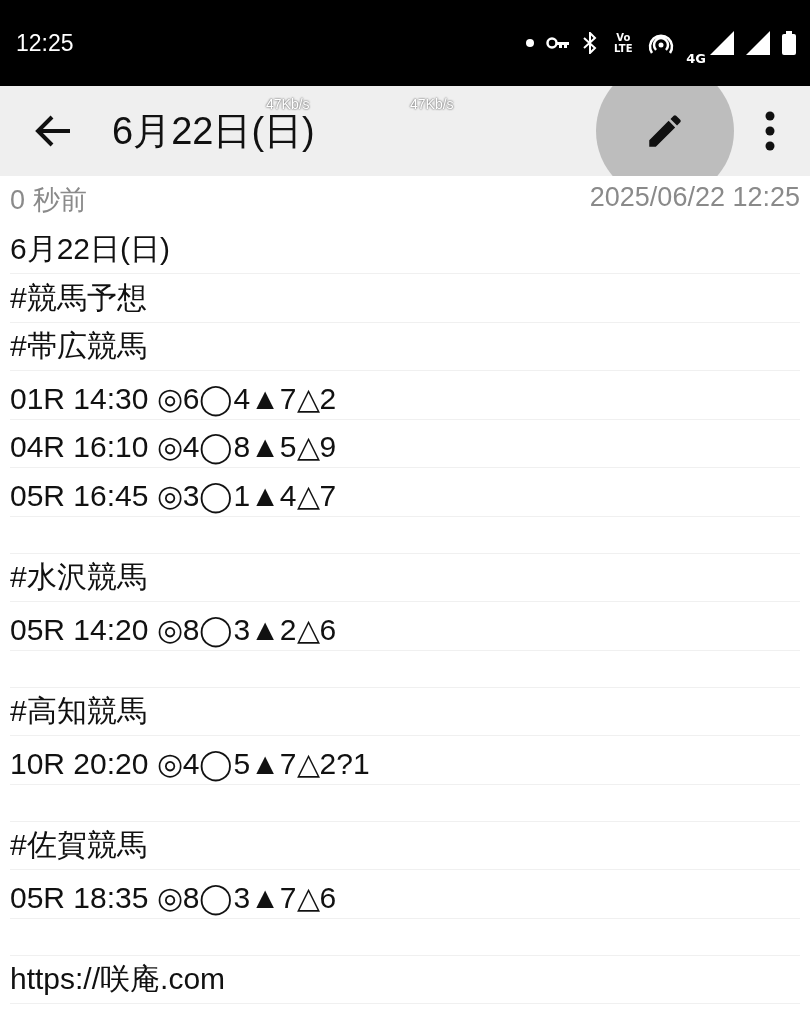 This screenshot has width=810, height=1024. What do you see at coordinates (78, 845) in the screenshot?
I see `note-line: #佐賀競馬` at bounding box center [78, 845].